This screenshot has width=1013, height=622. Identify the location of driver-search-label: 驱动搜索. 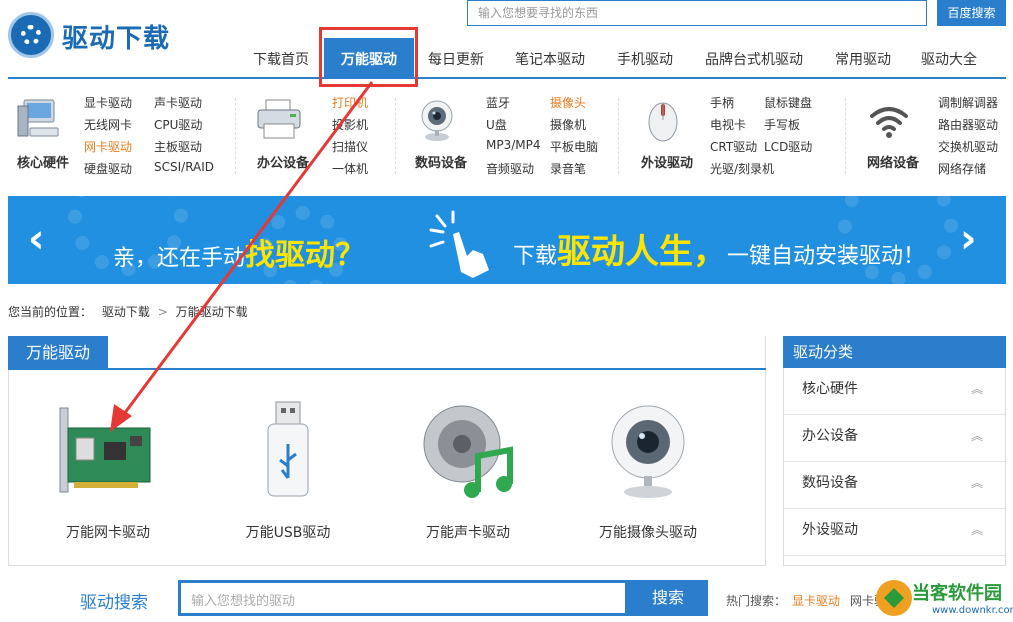
(114, 603).